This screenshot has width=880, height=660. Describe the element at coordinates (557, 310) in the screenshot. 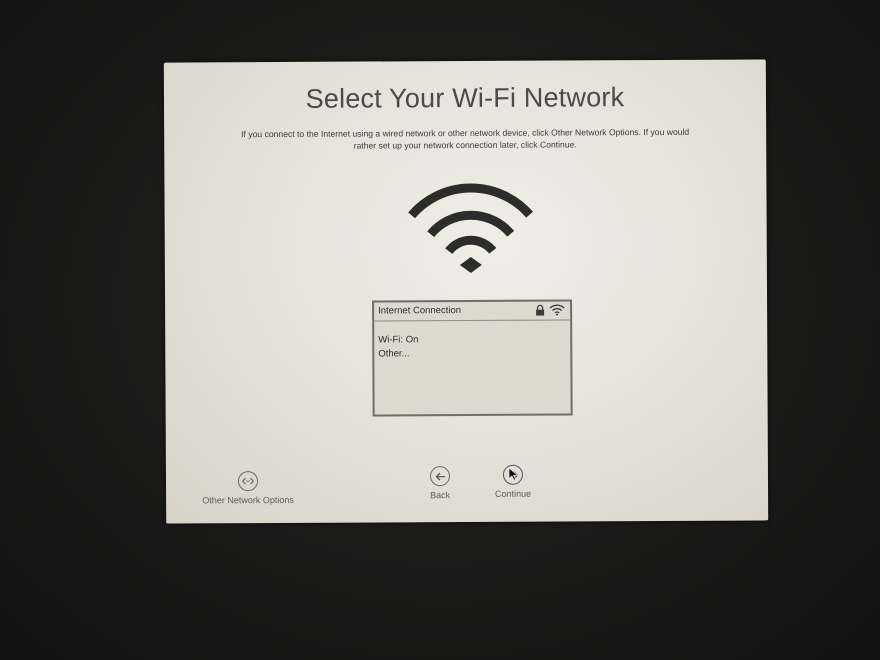

I see `wifi-signal-icon` at that location.